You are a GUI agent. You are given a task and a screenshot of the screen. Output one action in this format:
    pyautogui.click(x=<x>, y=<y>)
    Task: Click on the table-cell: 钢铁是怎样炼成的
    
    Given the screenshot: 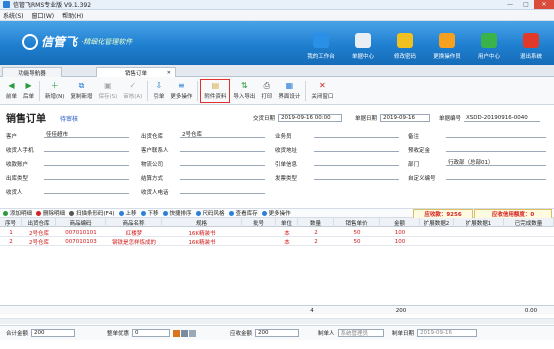 What is the action you would take?
    pyautogui.click(x=134, y=241)
    